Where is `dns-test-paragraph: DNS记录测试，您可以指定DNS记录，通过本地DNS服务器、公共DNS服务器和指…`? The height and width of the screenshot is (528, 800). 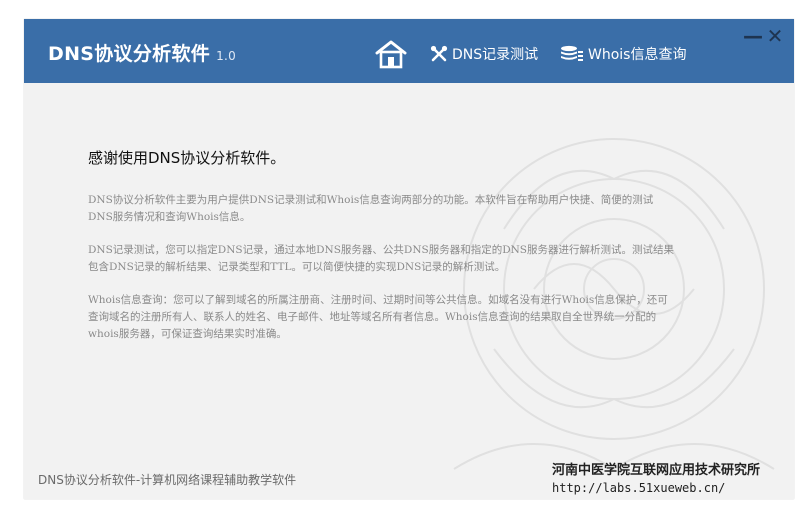
dns-test-paragraph: DNS记录测试，您可以指定DNS记录，通过本地DNS服务器、公共DNS服务器和指… is located at coordinates (381, 258).